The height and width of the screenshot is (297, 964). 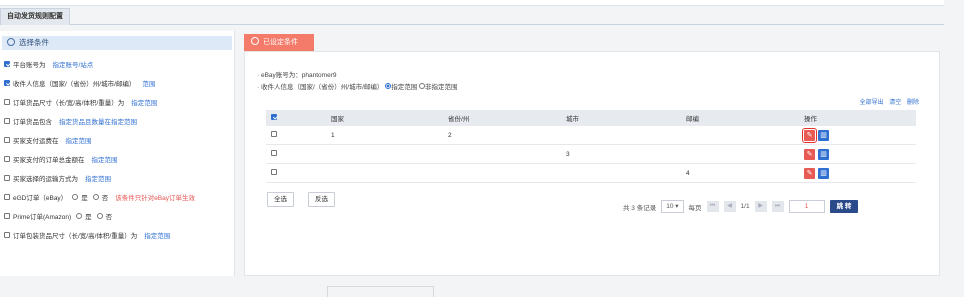 I want to click on condition-link: 指定货品且数量在指定范围, so click(x=98, y=121).